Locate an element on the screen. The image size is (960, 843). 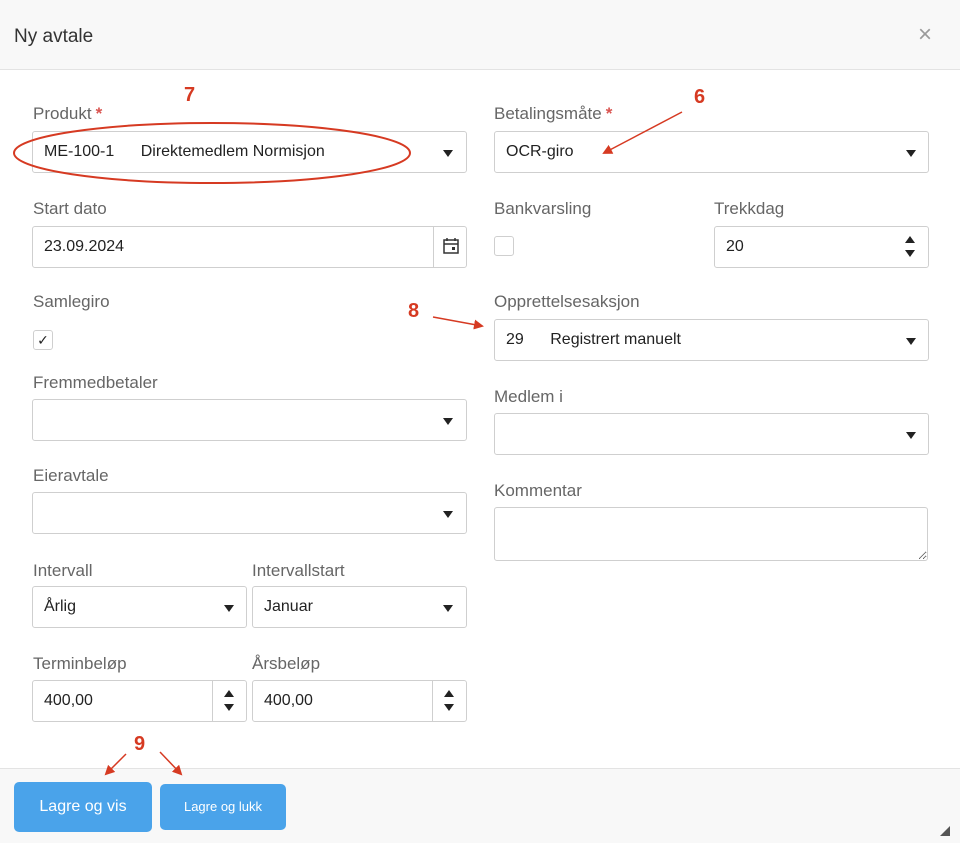
save-and-view-button: Lagre og vis is located at coordinates (83, 807).